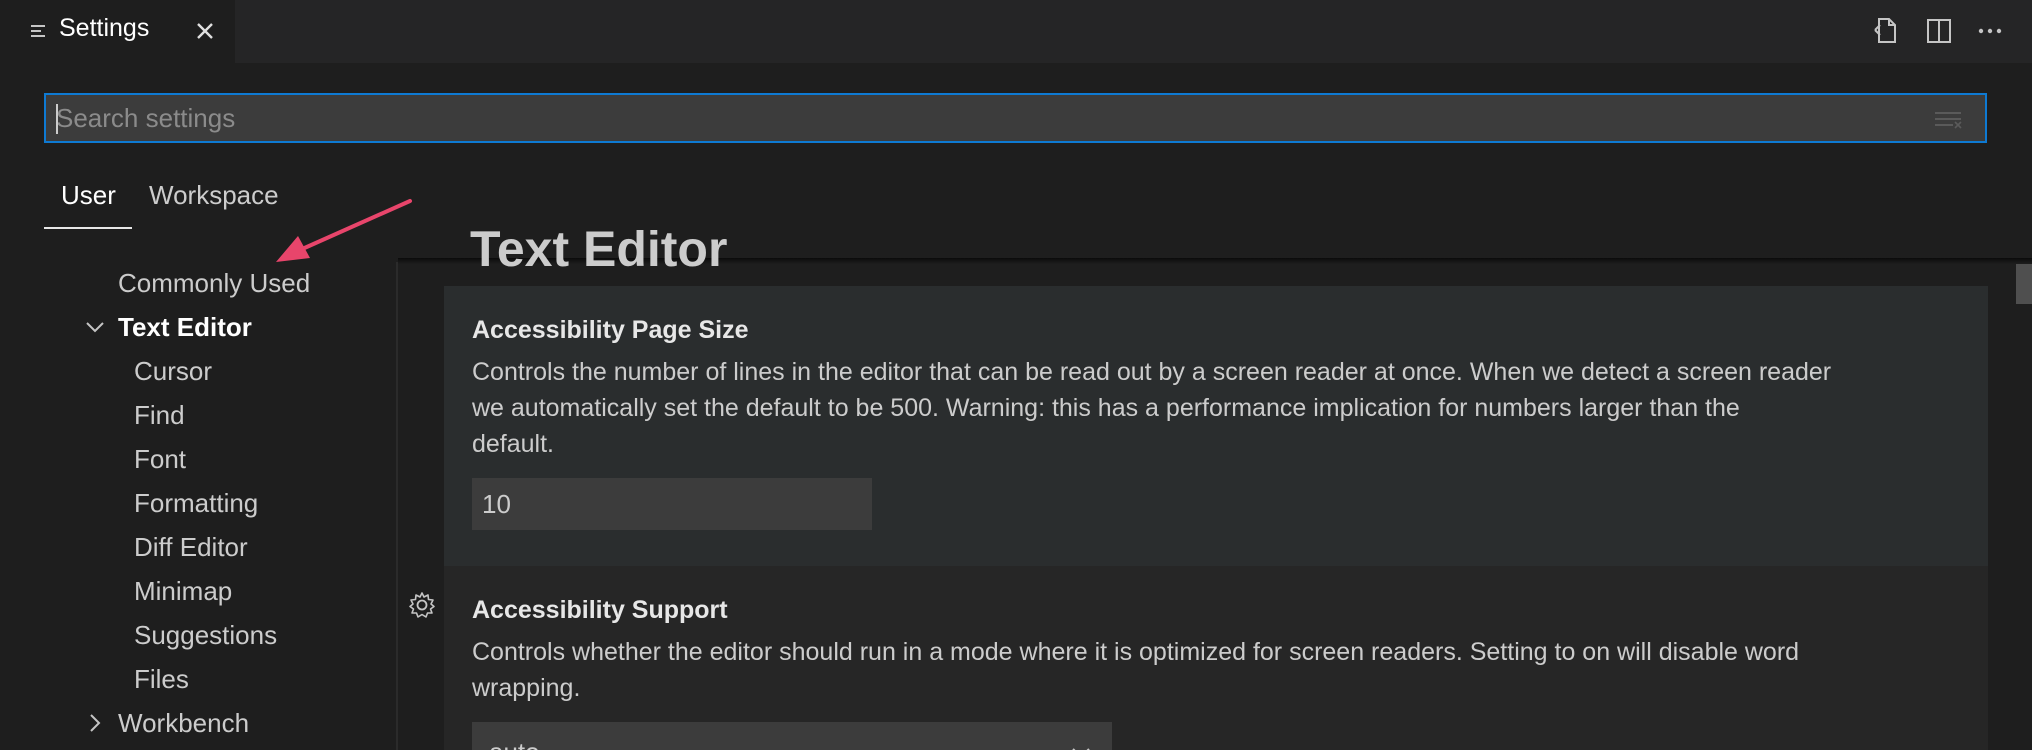 The height and width of the screenshot is (750, 2032). Describe the element at coordinates (191, 547) in the screenshot. I see `toc-item-diff-editor: Diff Editor` at that location.